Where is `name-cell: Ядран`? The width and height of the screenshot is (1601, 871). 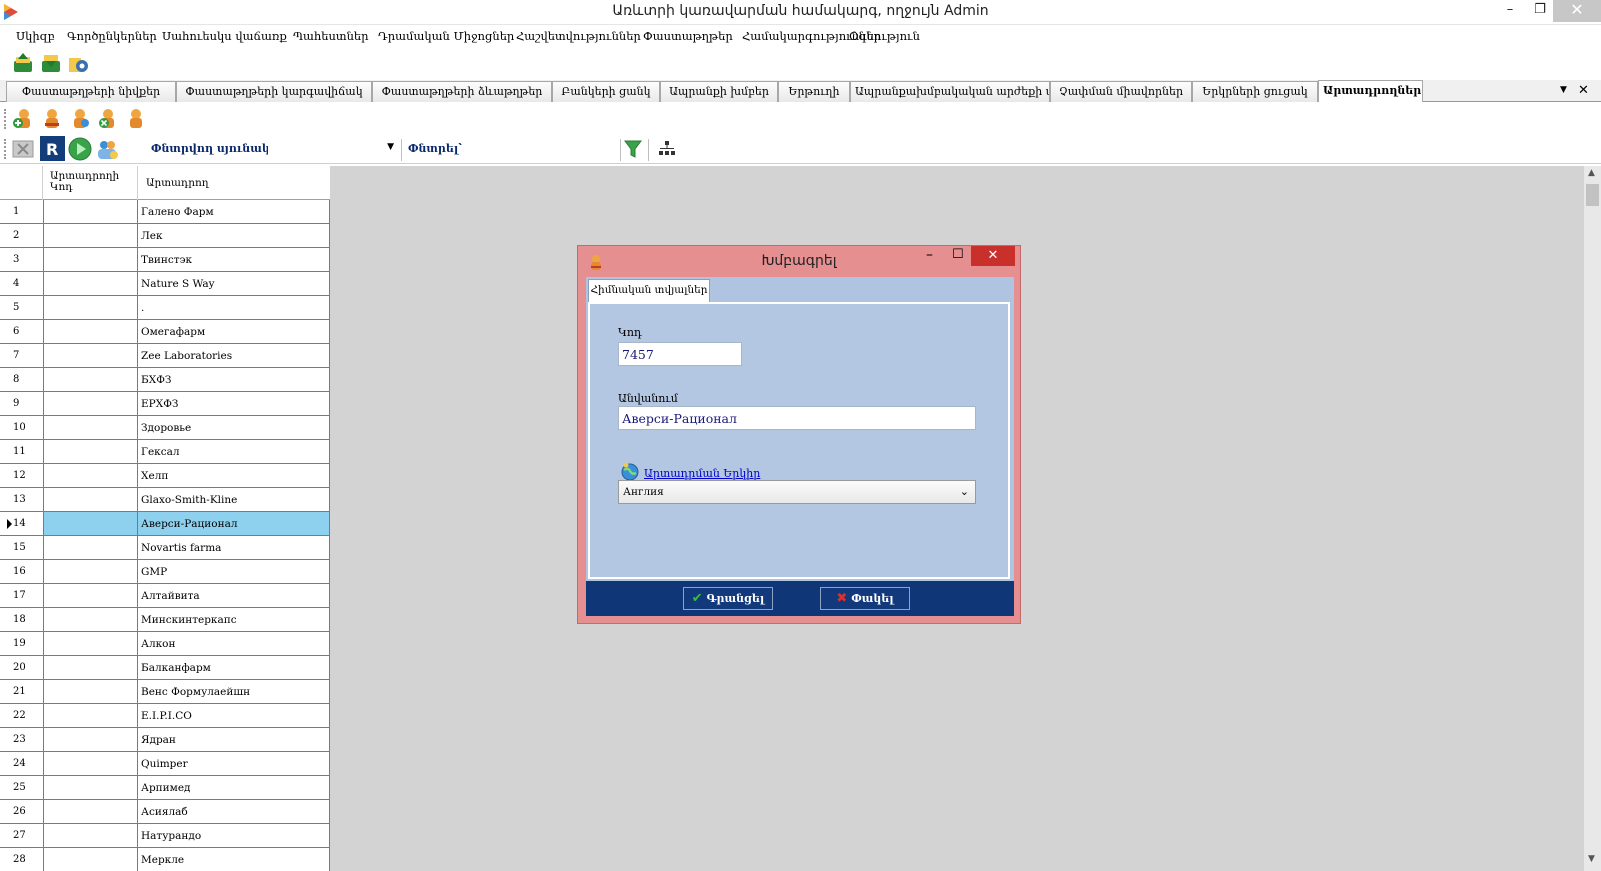 name-cell: Ядран is located at coordinates (234, 739).